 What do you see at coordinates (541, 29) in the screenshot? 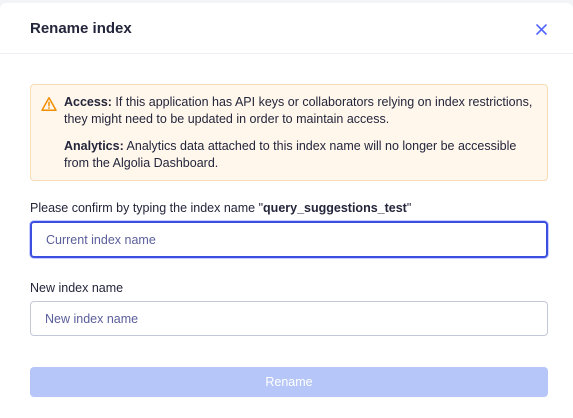
I see `close-icon` at bounding box center [541, 29].